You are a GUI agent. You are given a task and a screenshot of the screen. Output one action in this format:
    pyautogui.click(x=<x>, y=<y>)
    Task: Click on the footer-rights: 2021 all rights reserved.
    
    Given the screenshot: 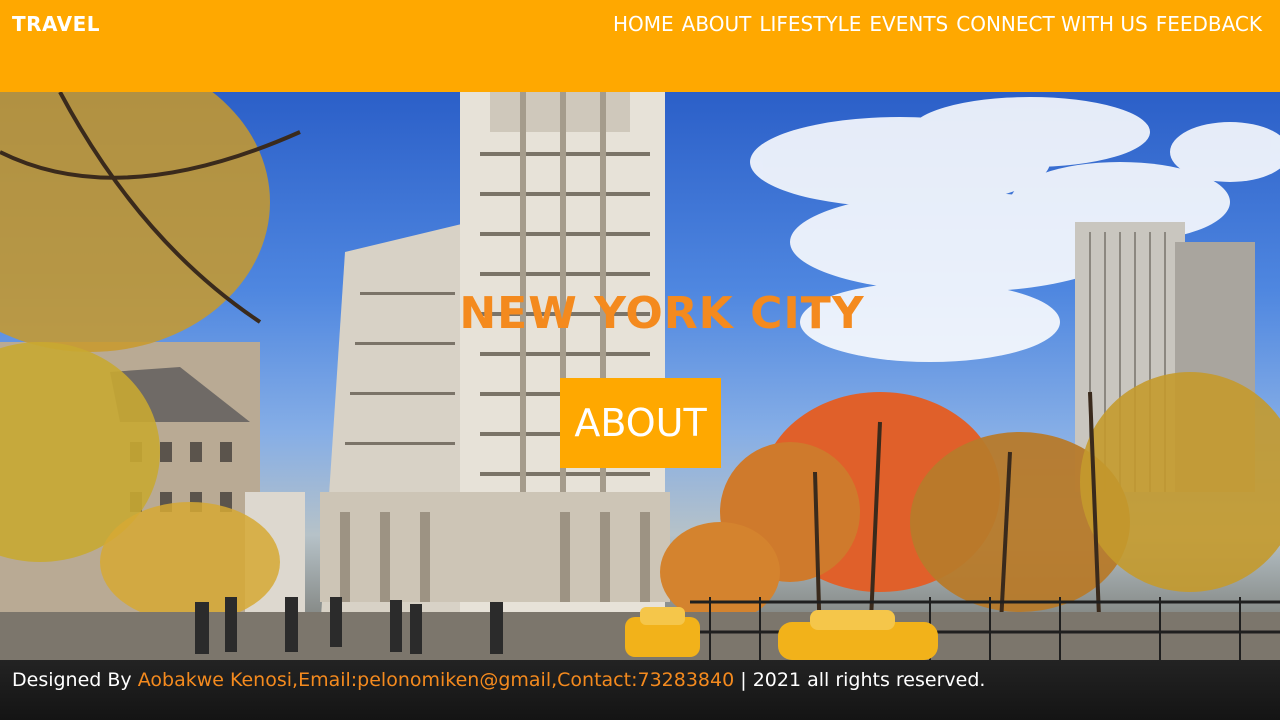 What is the action you would take?
    pyautogui.click(x=869, y=680)
    